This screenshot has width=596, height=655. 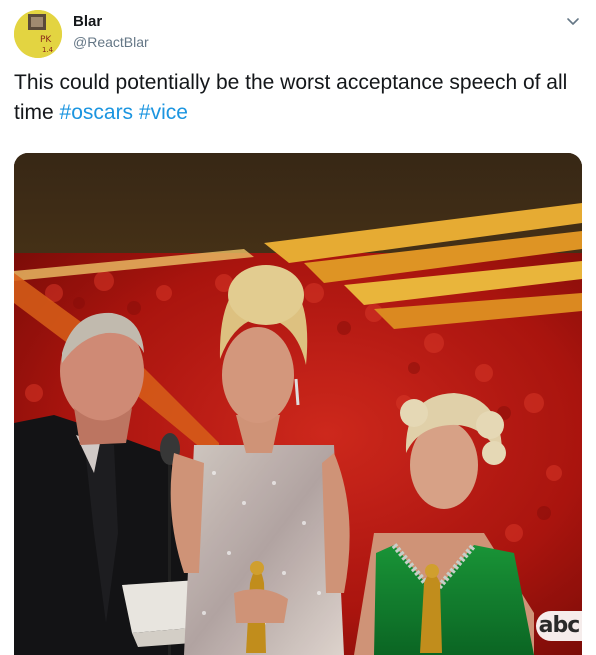 I want to click on abc-watermark: abc, so click(x=559, y=626).